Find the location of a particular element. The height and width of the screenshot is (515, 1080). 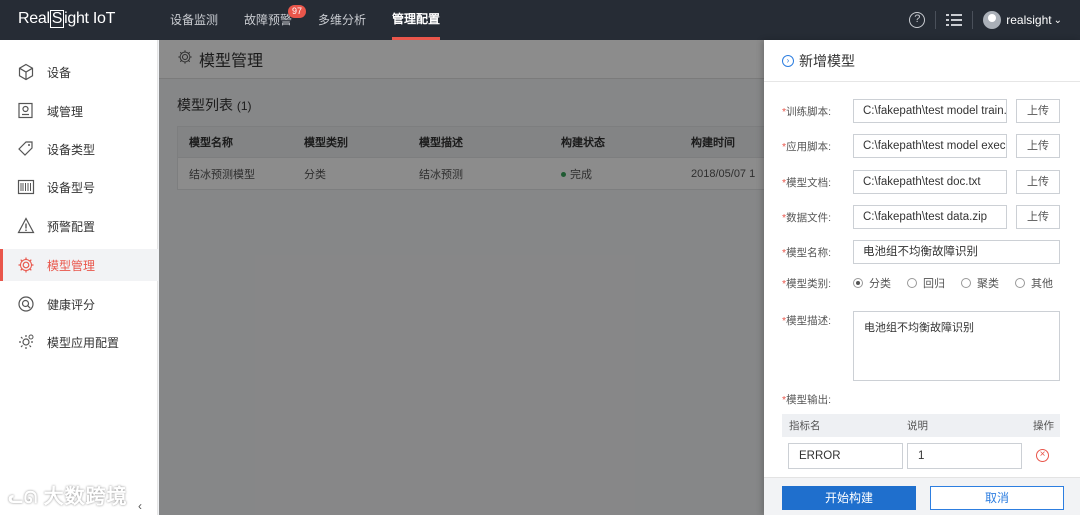

cancel-button: 取消 is located at coordinates (997, 498).